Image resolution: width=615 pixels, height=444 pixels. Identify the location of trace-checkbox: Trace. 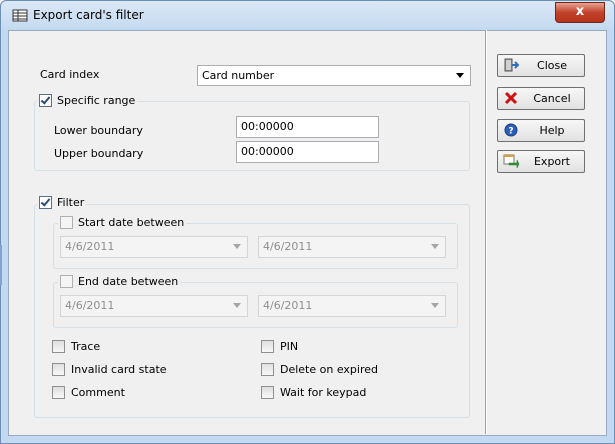
(76, 346).